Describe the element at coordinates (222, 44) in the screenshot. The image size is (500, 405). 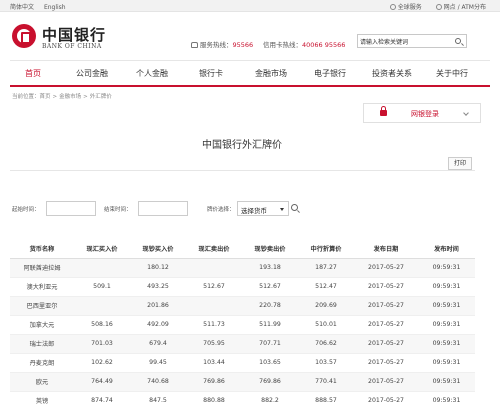
I see `service-hotline: 服务热线：95566` at that location.